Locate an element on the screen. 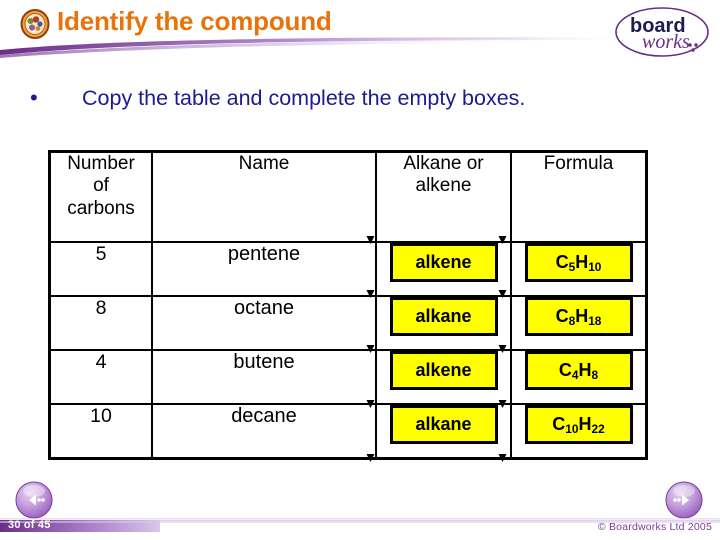 The height and width of the screenshot is (540, 720). cell-carbons: 10 is located at coordinates (100, 431).